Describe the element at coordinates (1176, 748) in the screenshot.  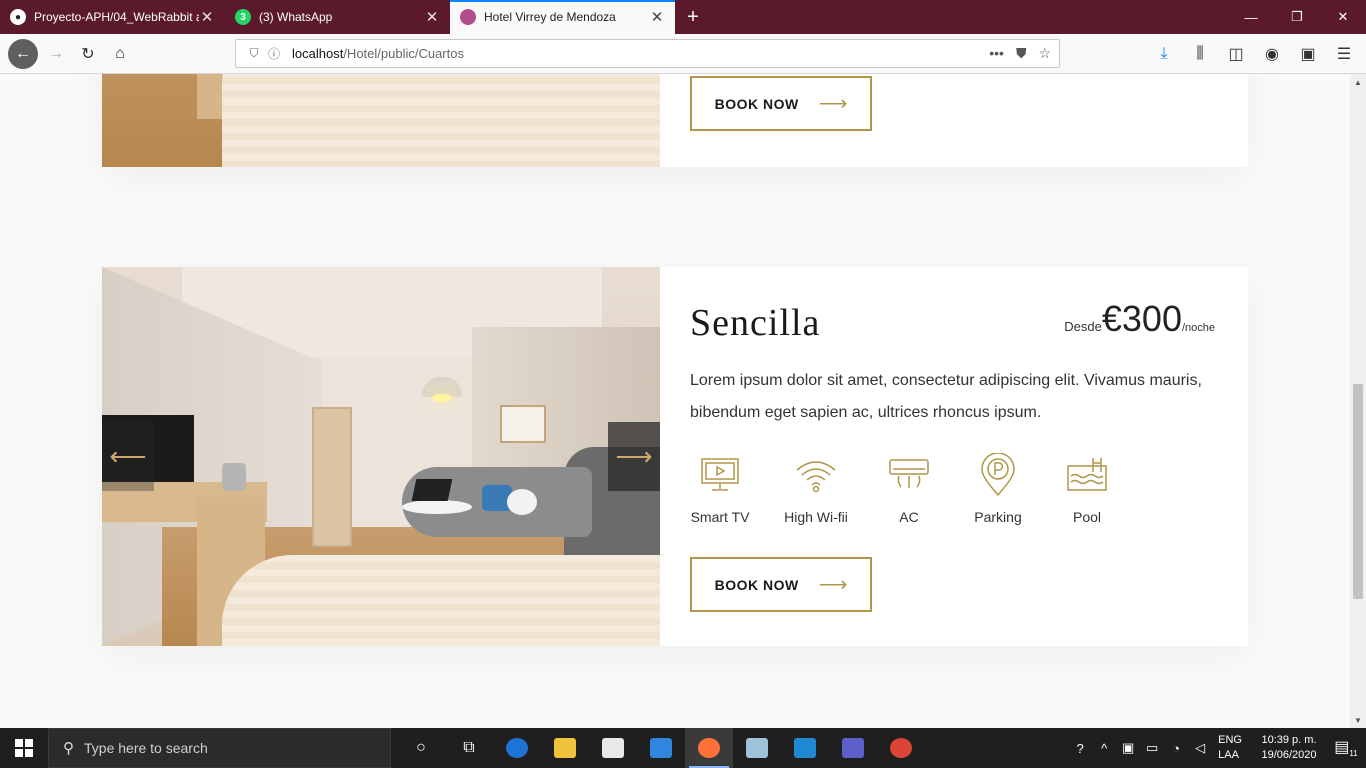
I see `network-icon: ◔` at that location.